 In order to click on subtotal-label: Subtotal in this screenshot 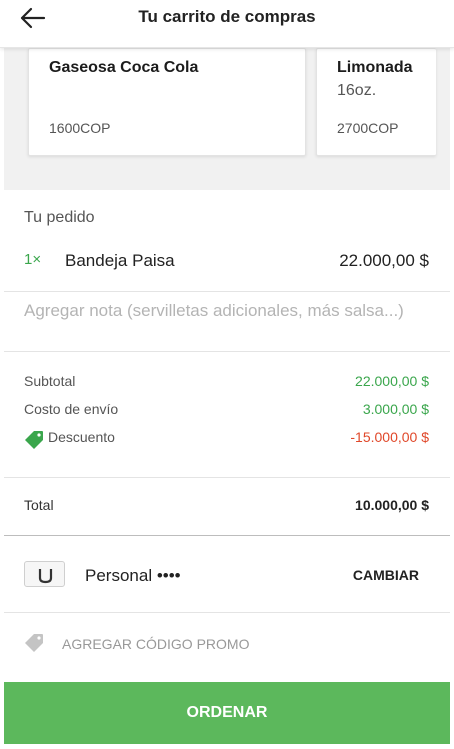, I will do `click(50, 381)`.